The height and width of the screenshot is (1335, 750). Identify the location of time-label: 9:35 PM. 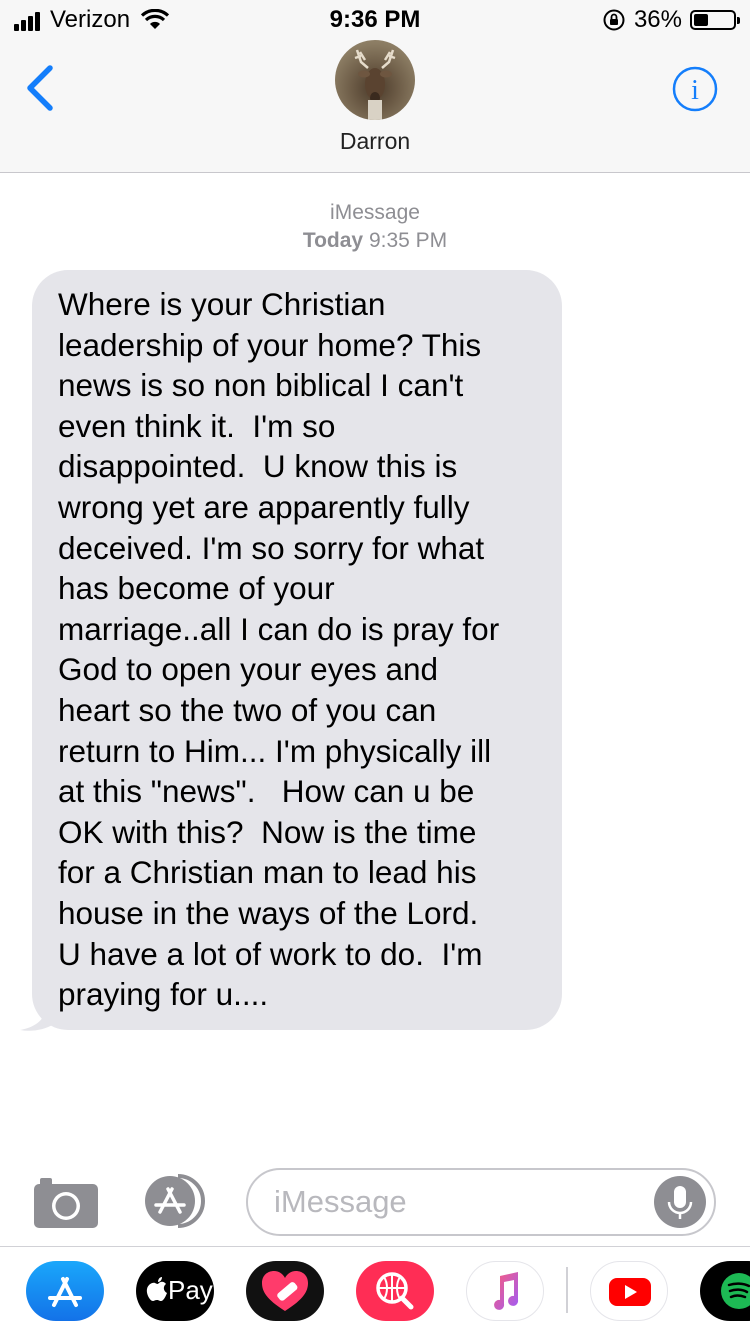
(408, 240).